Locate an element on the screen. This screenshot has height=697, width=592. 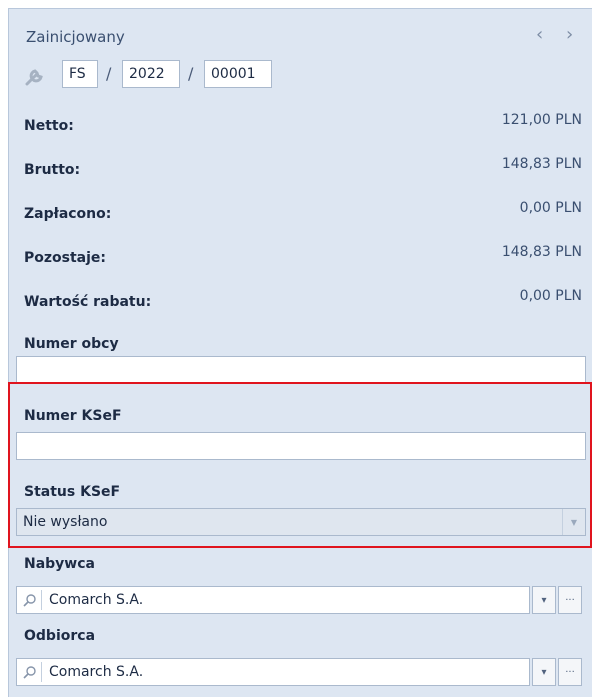
netto-label: Netto: is located at coordinates (49, 126).